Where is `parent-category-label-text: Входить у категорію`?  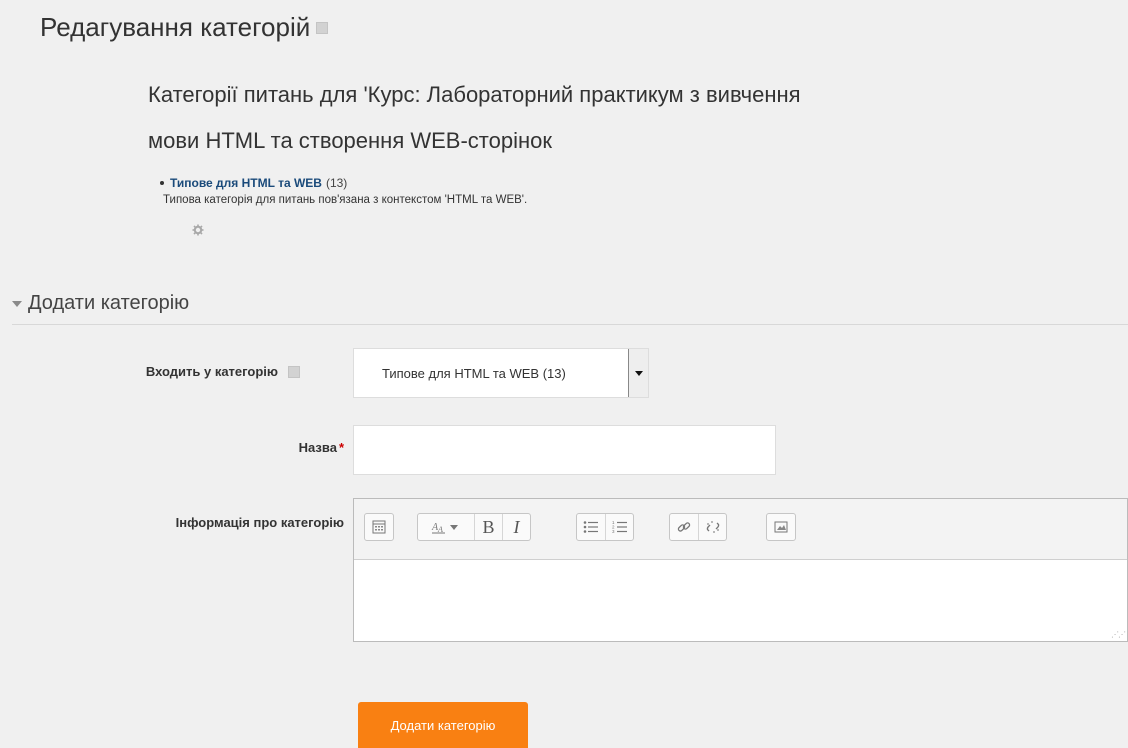 parent-category-label-text: Входить у категорію is located at coordinates (211, 371).